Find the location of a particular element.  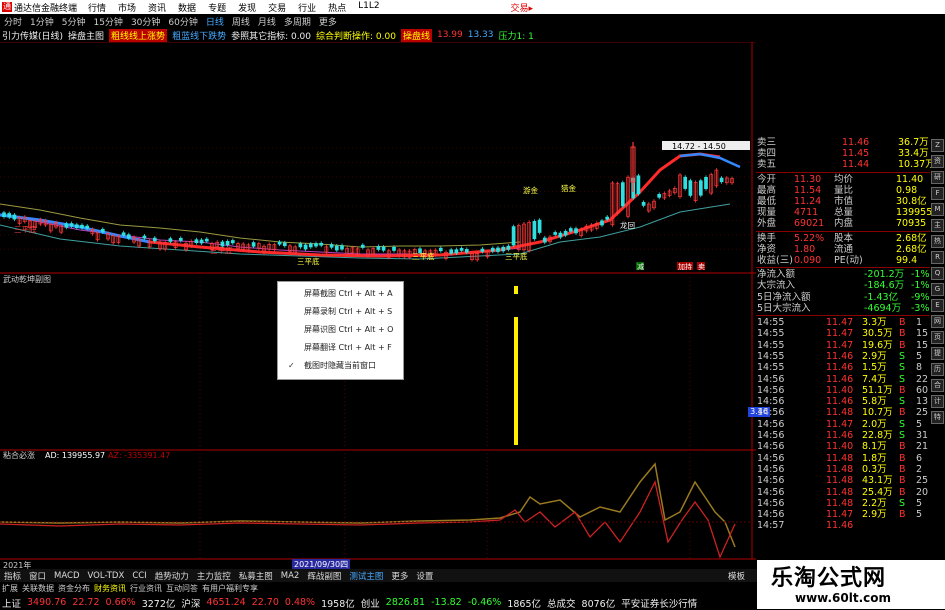

toolbar-icon: F is located at coordinates (937, 193).